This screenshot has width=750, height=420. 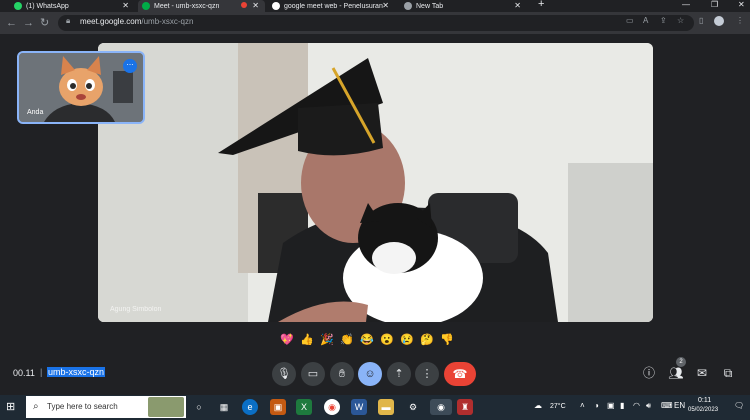 What do you see at coordinates (702, 373) in the screenshot?
I see `chat-icon: ✉︎` at bounding box center [702, 373].